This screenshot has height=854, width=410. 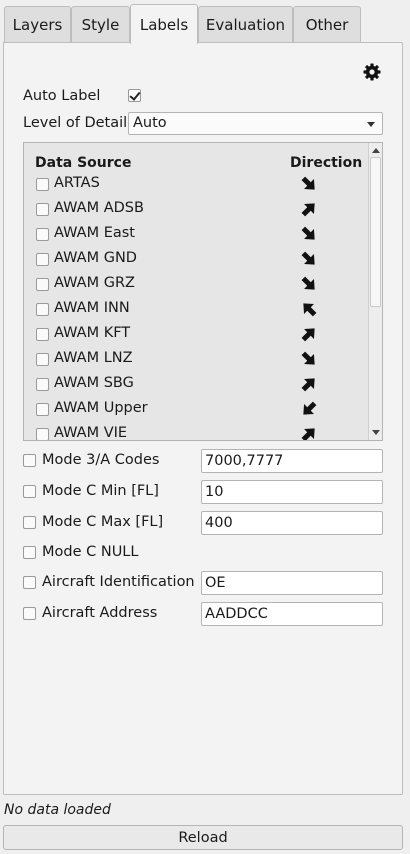 I want to click on data-source-name: AWAM SBG, so click(x=94, y=383).